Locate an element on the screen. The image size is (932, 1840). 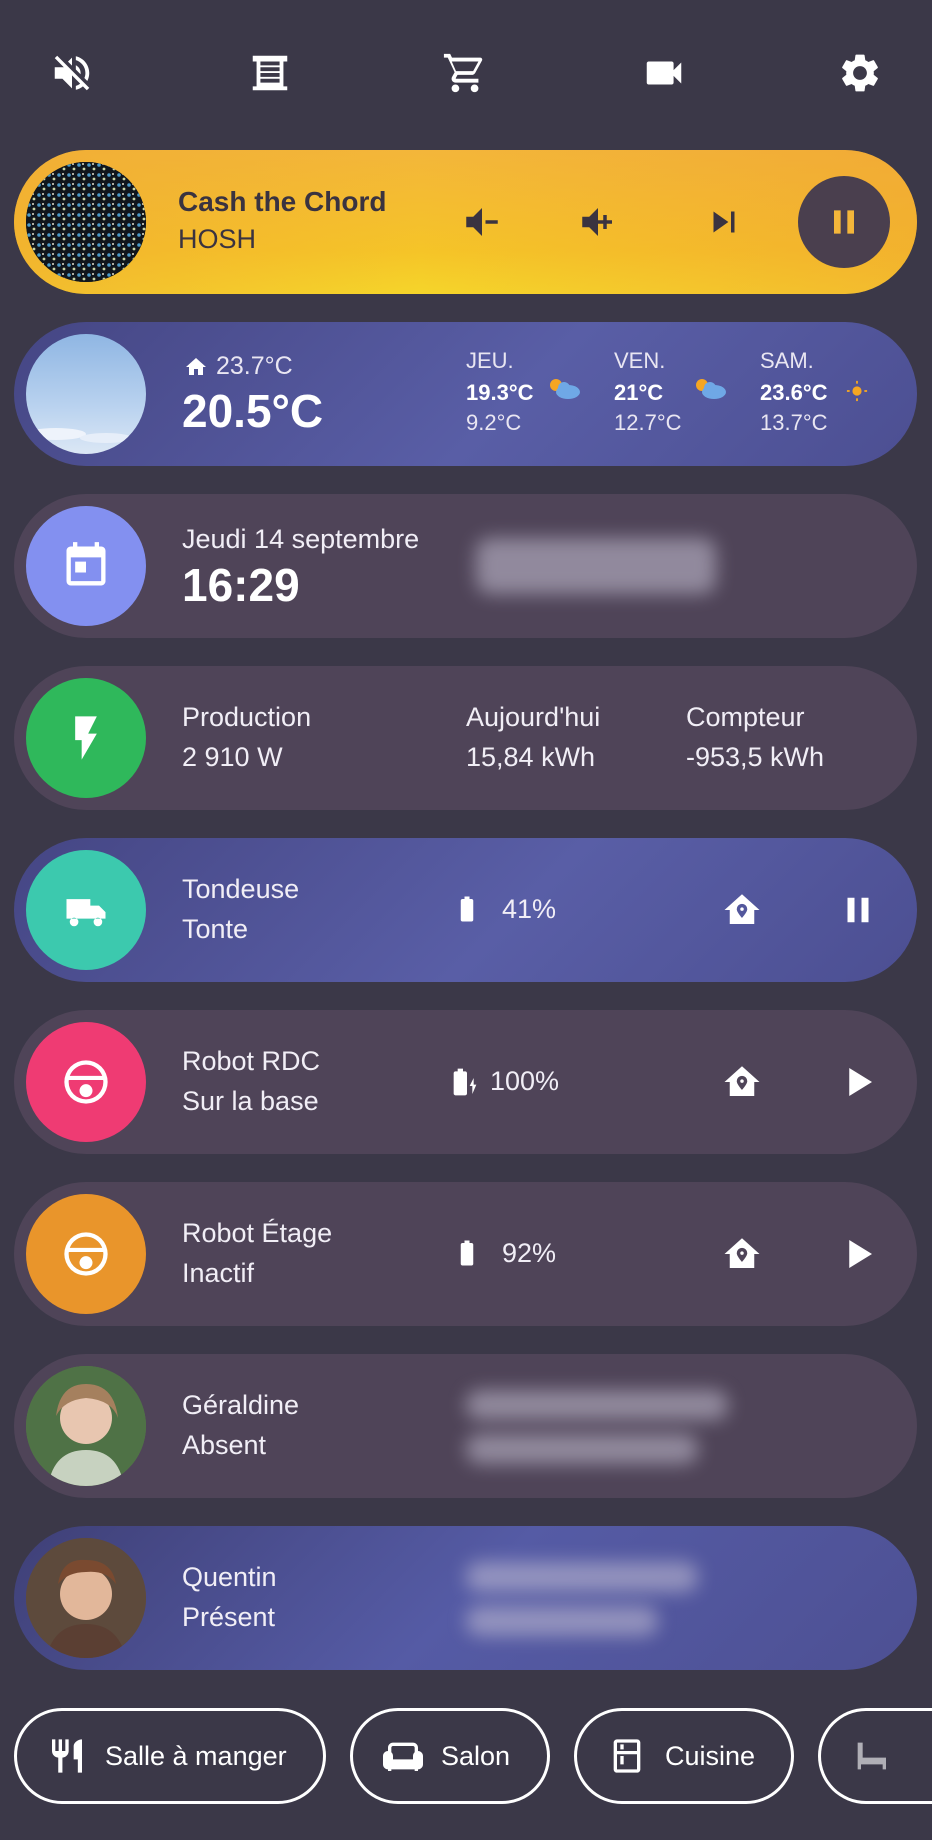
blinds-icon is located at coordinates (270, 73).